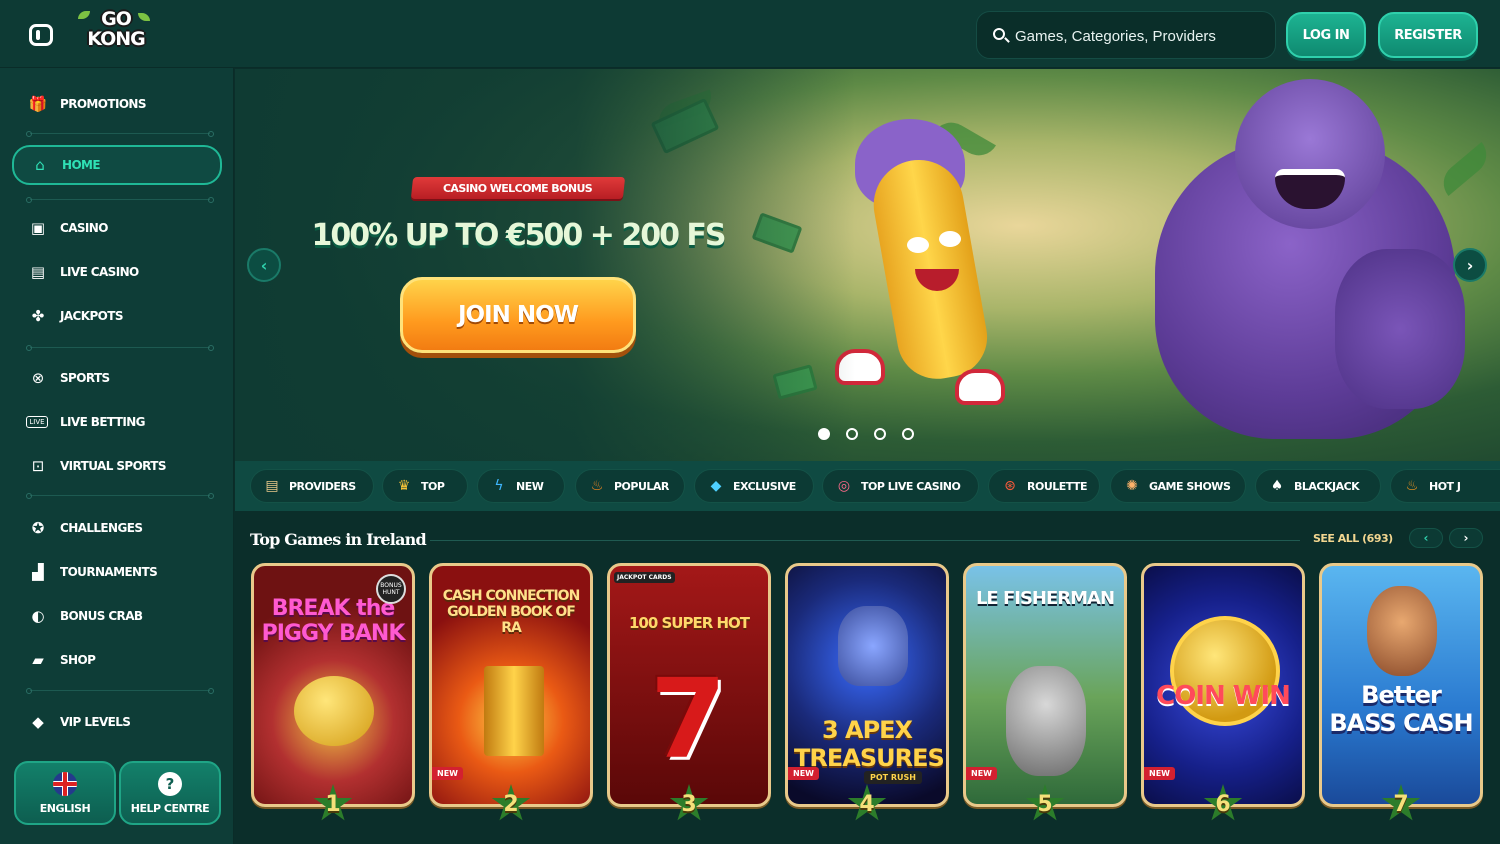  I want to click on login-button: LOG IN, so click(1326, 35).